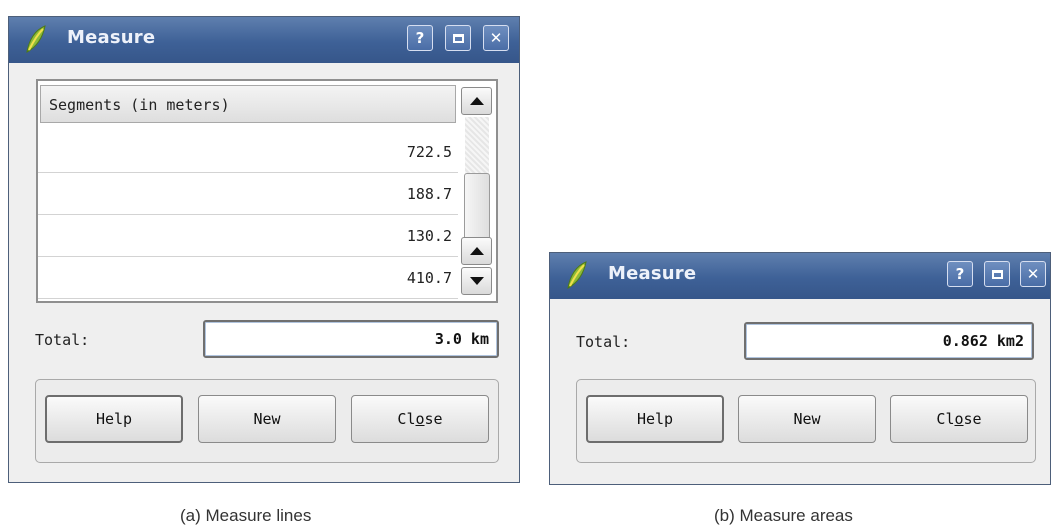 This screenshot has width=1051, height=530. I want to click on caption-measure-areas: (b) Measure areas, so click(783, 515).